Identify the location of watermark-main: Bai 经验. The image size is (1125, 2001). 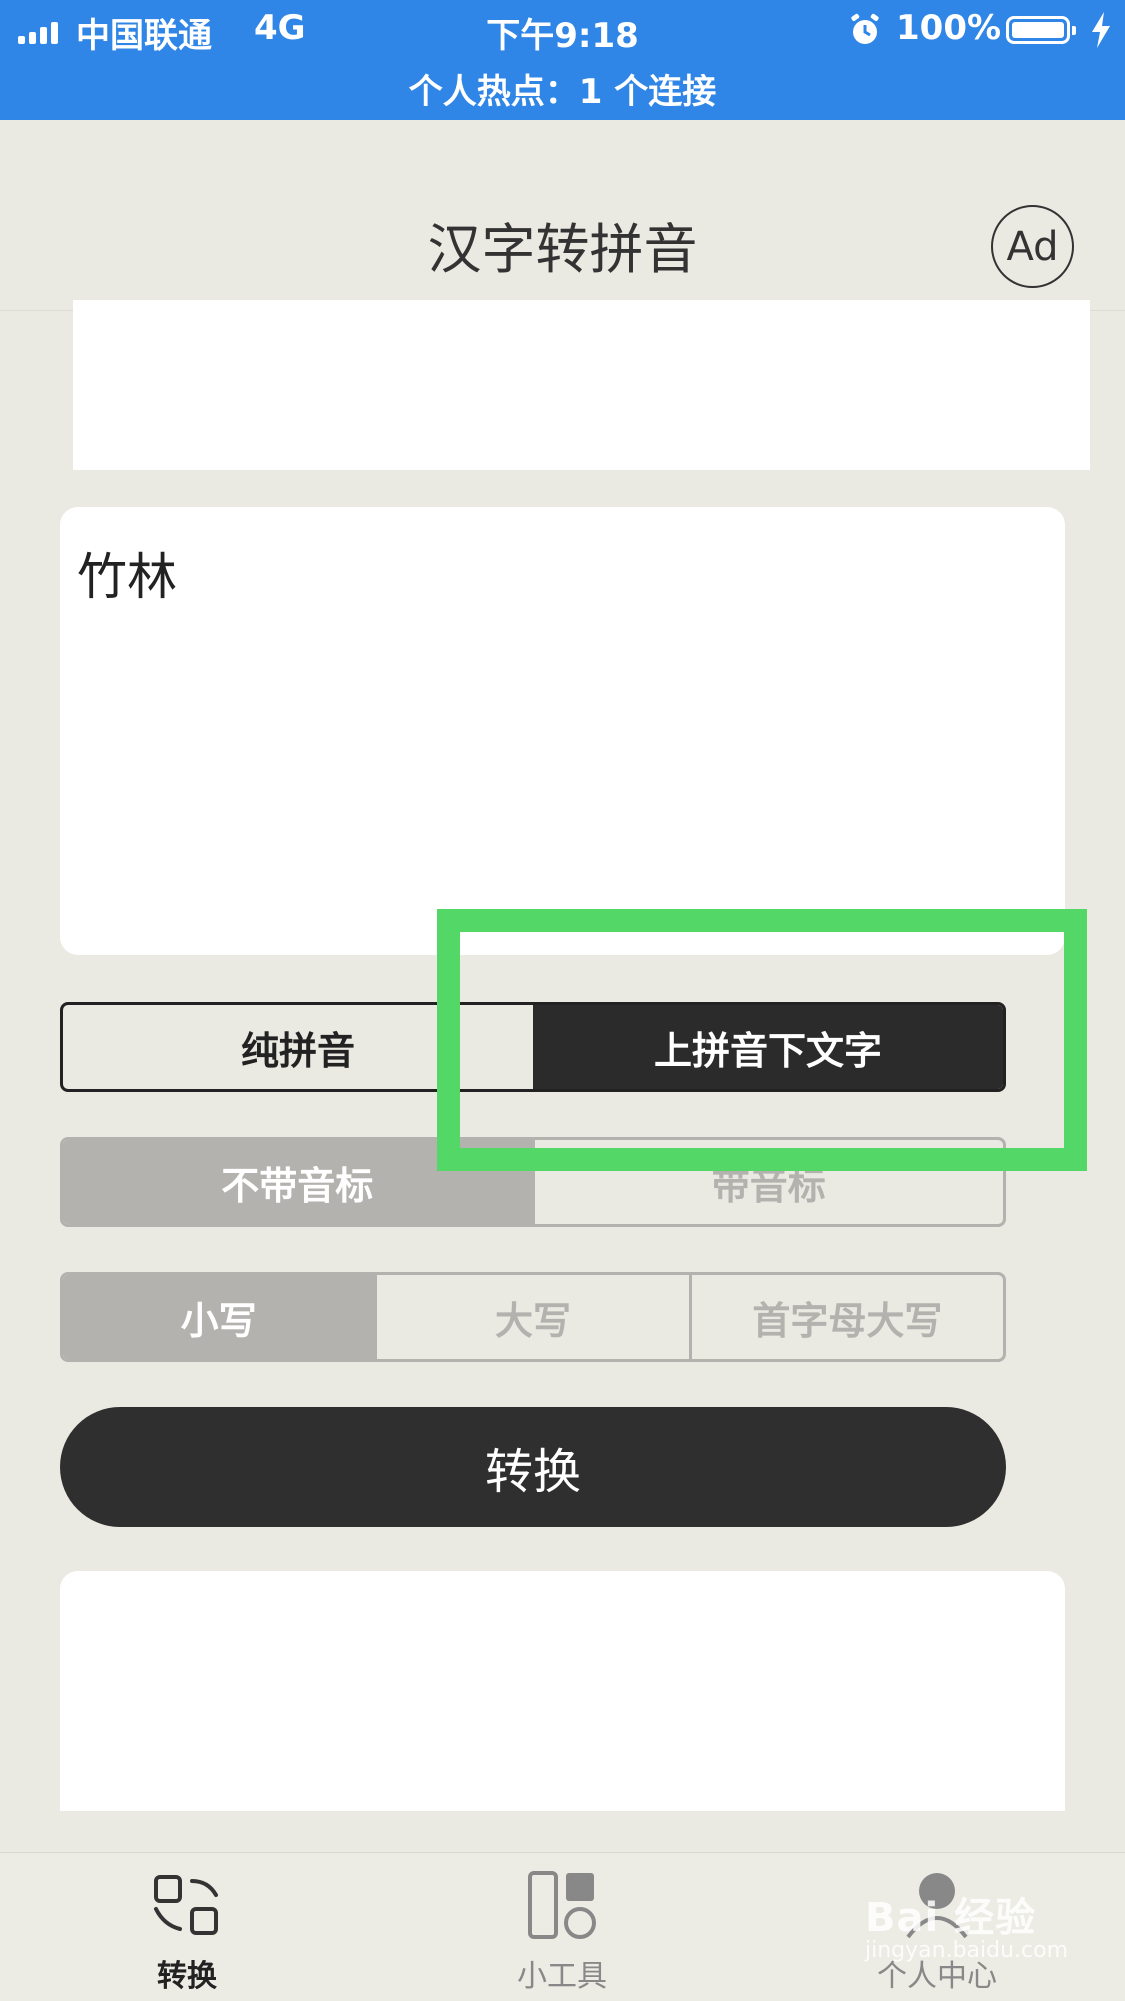
(951, 1918).